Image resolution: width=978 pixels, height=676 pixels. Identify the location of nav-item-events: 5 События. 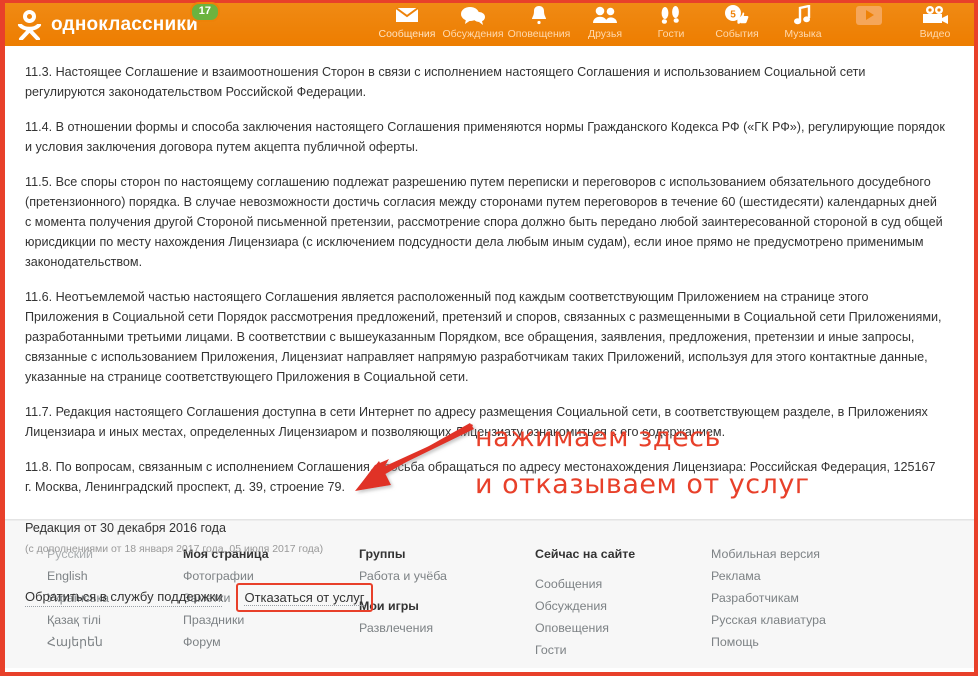
(737, 25).